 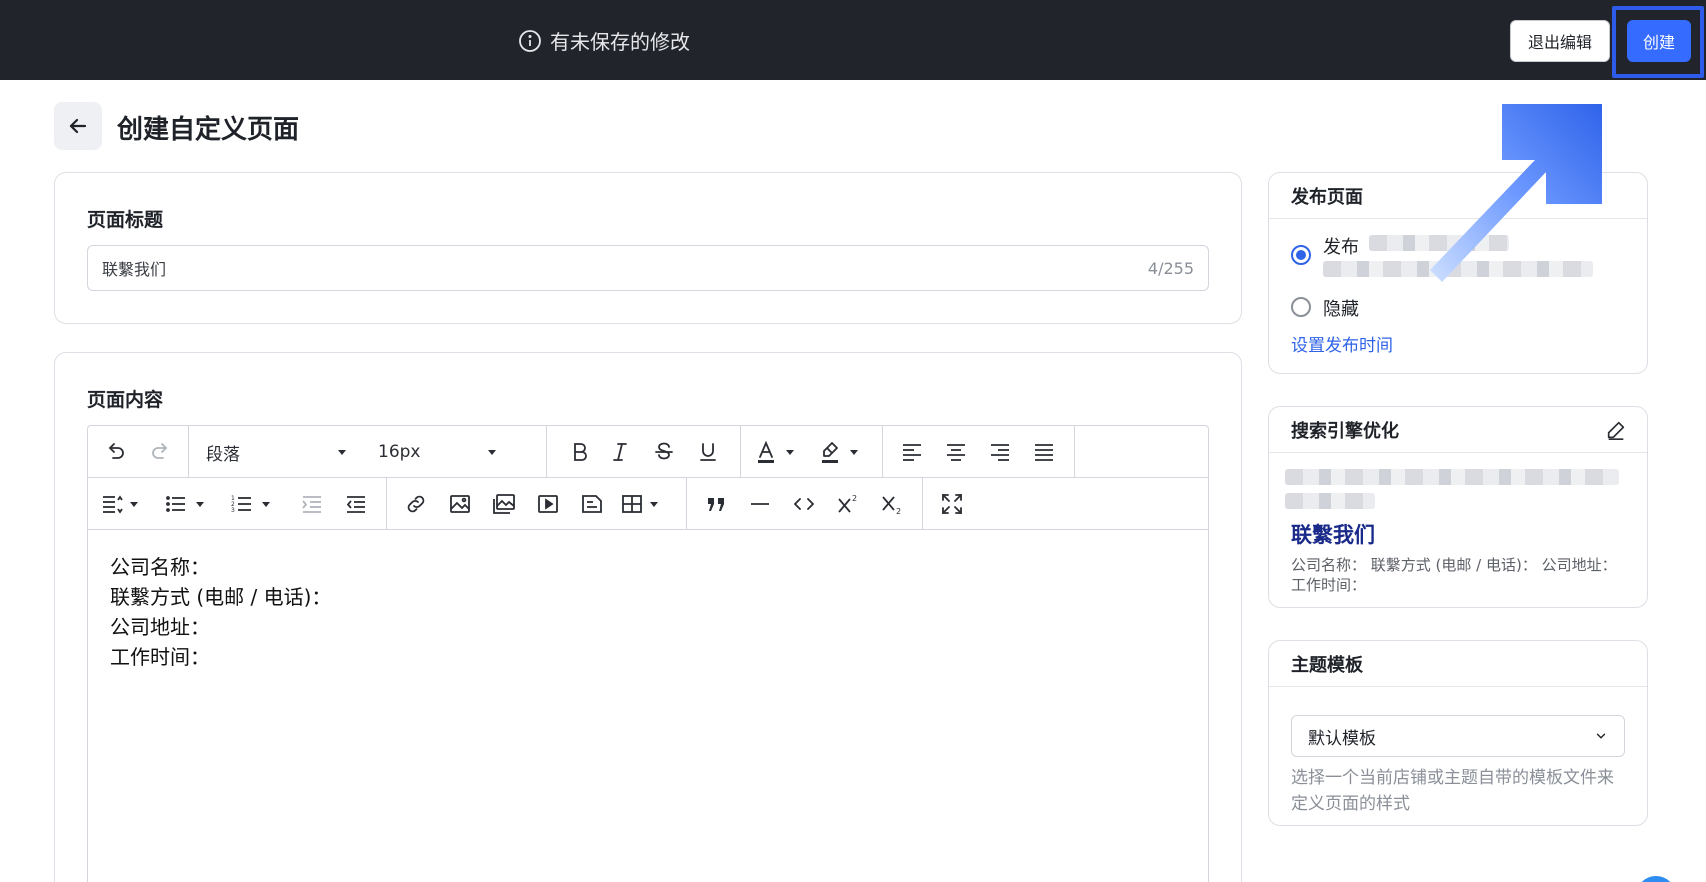 What do you see at coordinates (956, 452) in the screenshot?
I see `align-center-button` at bounding box center [956, 452].